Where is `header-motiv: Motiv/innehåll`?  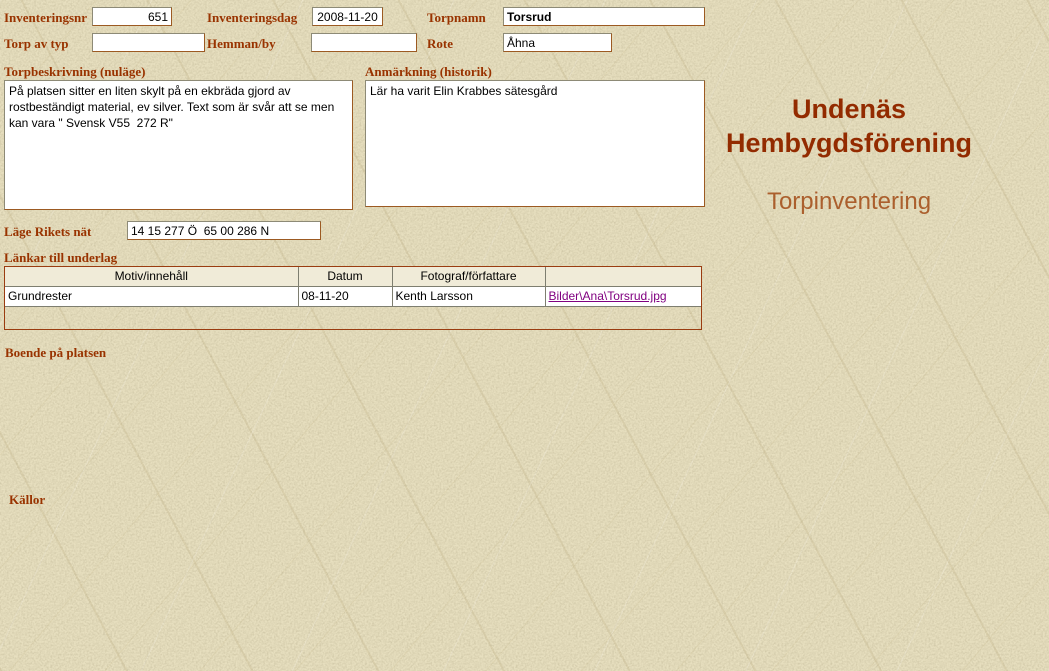
header-motiv: Motiv/innehåll is located at coordinates (152, 277).